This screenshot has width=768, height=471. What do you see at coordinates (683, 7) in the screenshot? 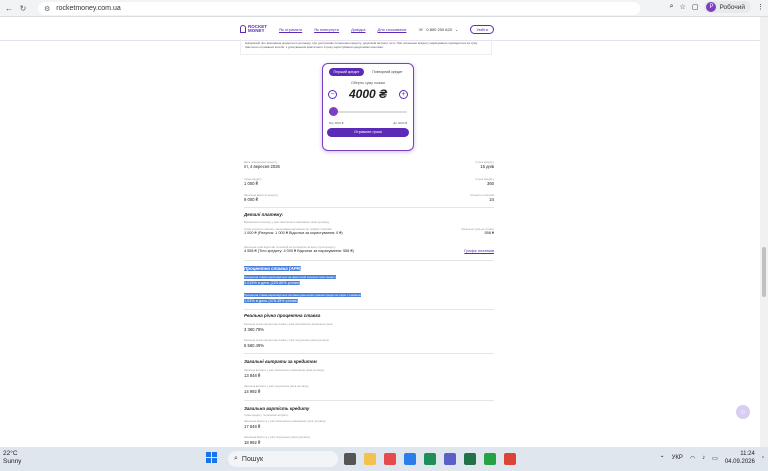
I see `bookmark-star-icon: ☆` at bounding box center [683, 7].